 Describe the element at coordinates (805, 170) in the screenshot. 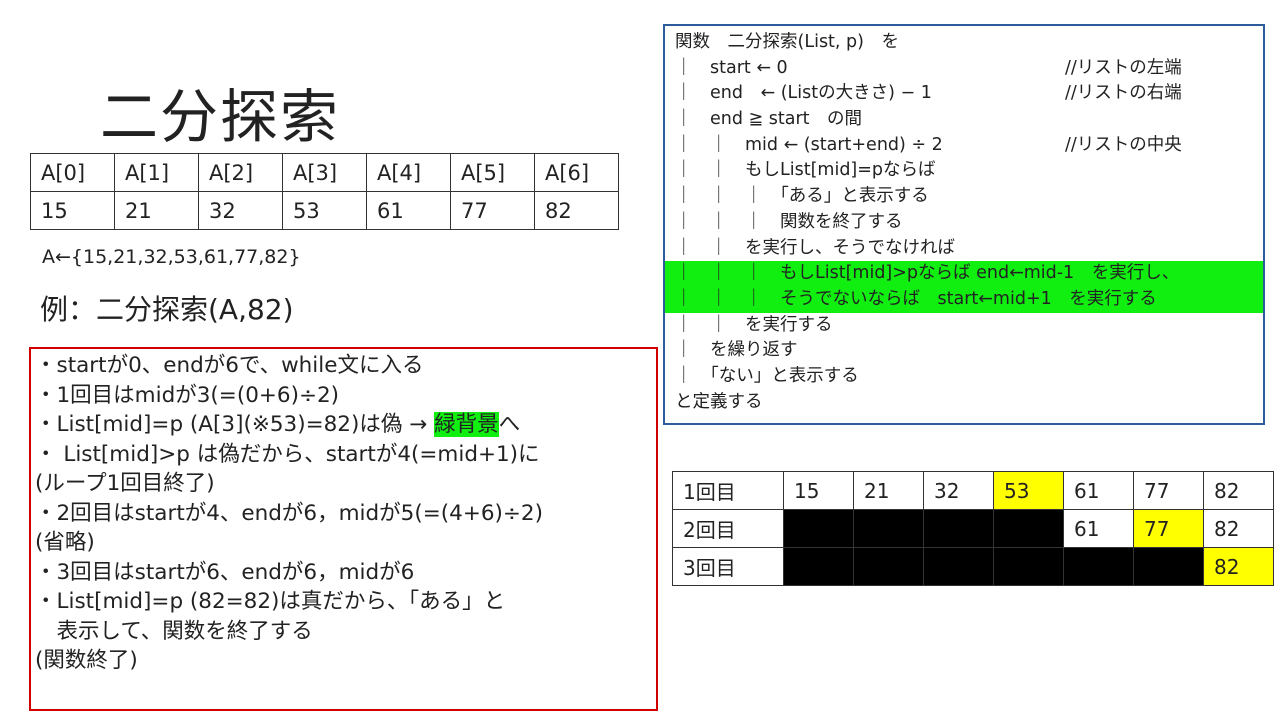

I see `code-text: ｜ ｜ もしList[mid]=pならば` at that location.